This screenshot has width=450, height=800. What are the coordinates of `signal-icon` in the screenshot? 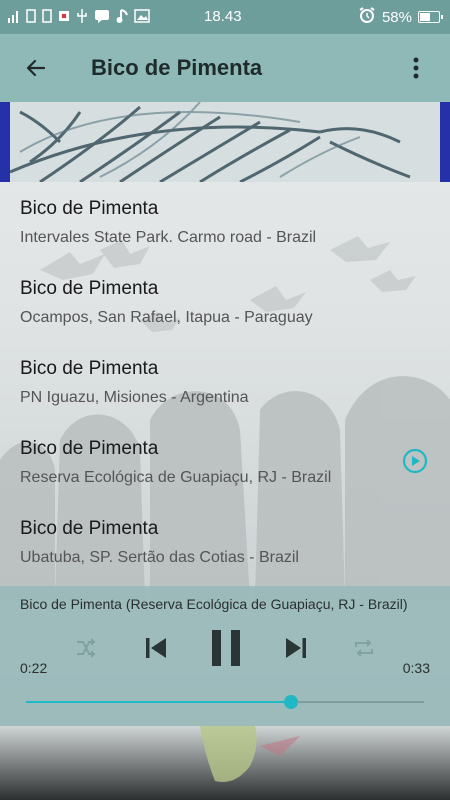 It's located at (14, 17).